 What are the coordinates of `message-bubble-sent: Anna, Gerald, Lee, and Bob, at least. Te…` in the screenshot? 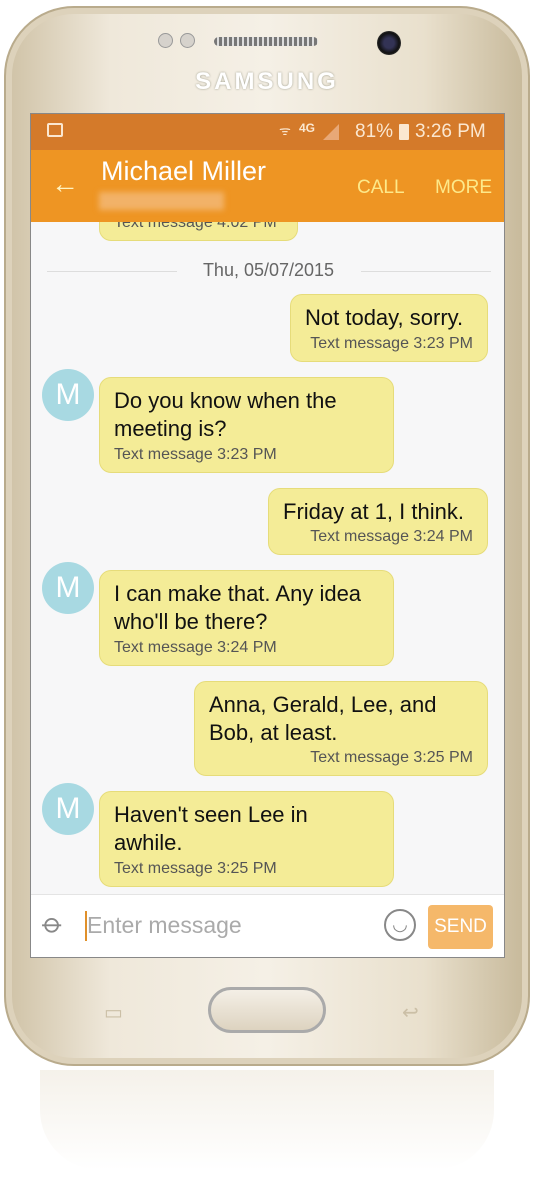 It's located at (341, 728).